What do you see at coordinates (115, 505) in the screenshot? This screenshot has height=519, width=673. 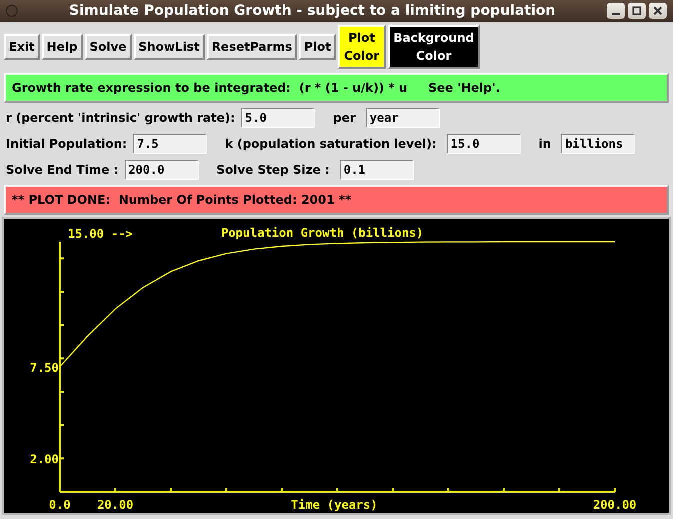 I see `x-tick-label: 20.00` at bounding box center [115, 505].